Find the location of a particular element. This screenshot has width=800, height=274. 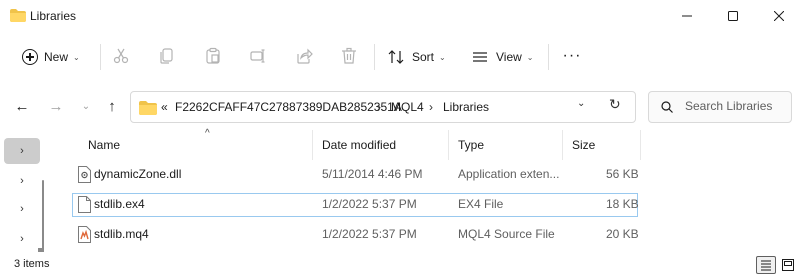

arrow-right-icon: → is located at coordinates (56, 106).